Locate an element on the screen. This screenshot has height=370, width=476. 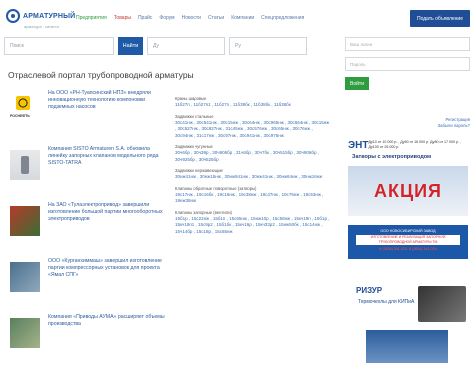
promo-text: АКЦИЯ is located at coordinates (407, 190).